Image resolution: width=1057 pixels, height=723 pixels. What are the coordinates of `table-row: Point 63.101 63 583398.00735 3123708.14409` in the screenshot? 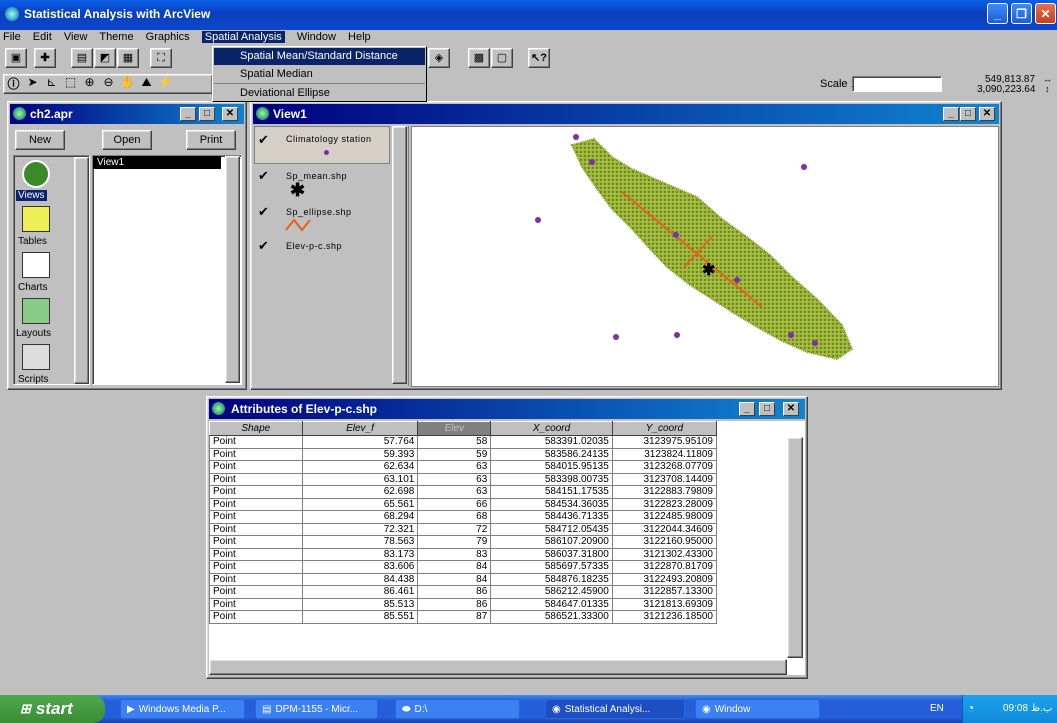 It's located at (463, 479).